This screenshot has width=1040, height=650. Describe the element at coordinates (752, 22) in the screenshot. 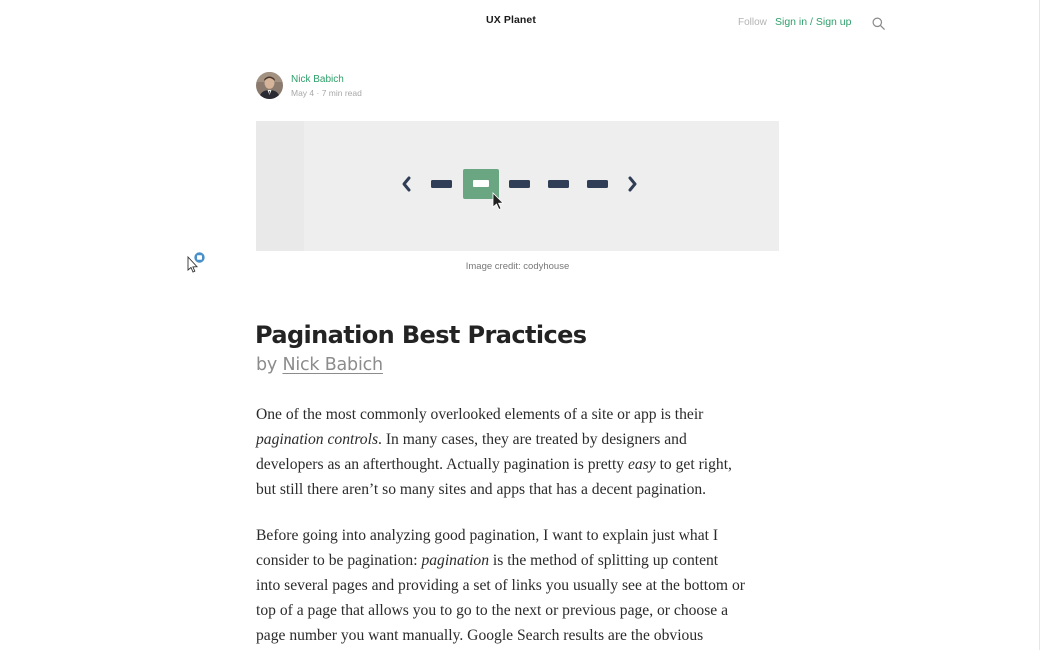

I see `follow-button: Follow` at that location.